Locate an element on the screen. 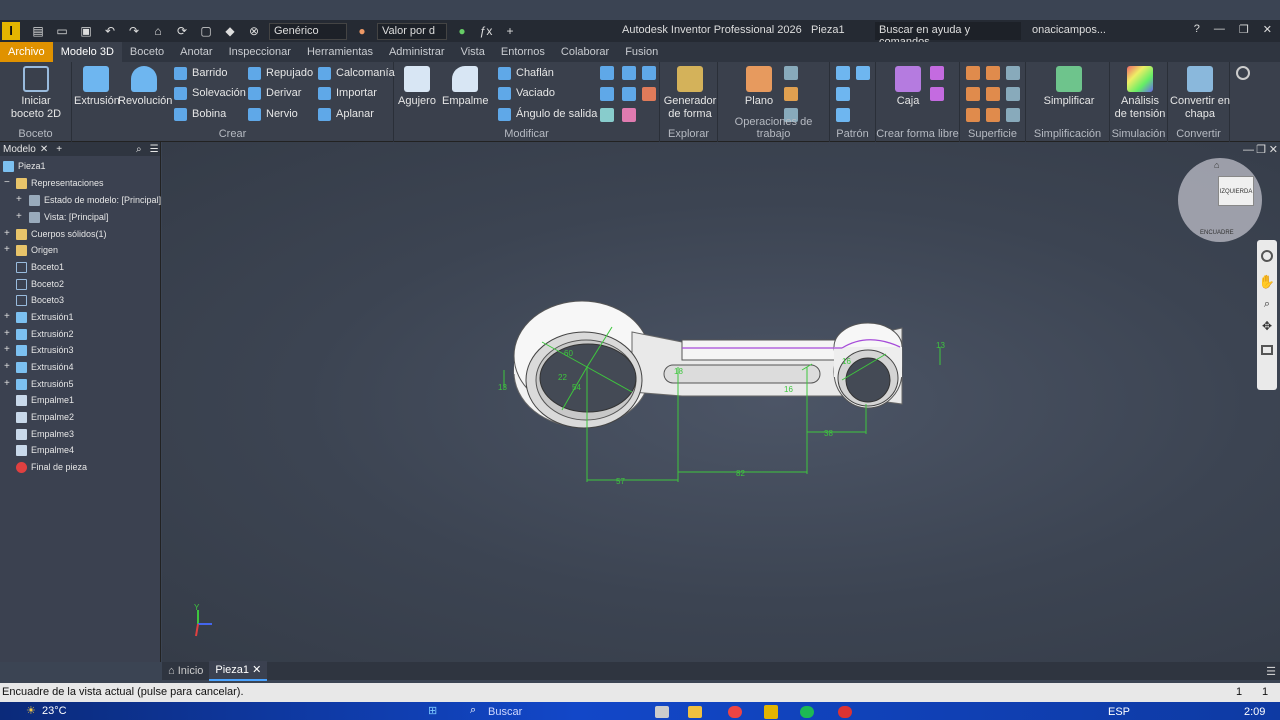 The width and height of the screenshot is (1280, 720). derive-button: Derivar is located at coordinates (274, 93).